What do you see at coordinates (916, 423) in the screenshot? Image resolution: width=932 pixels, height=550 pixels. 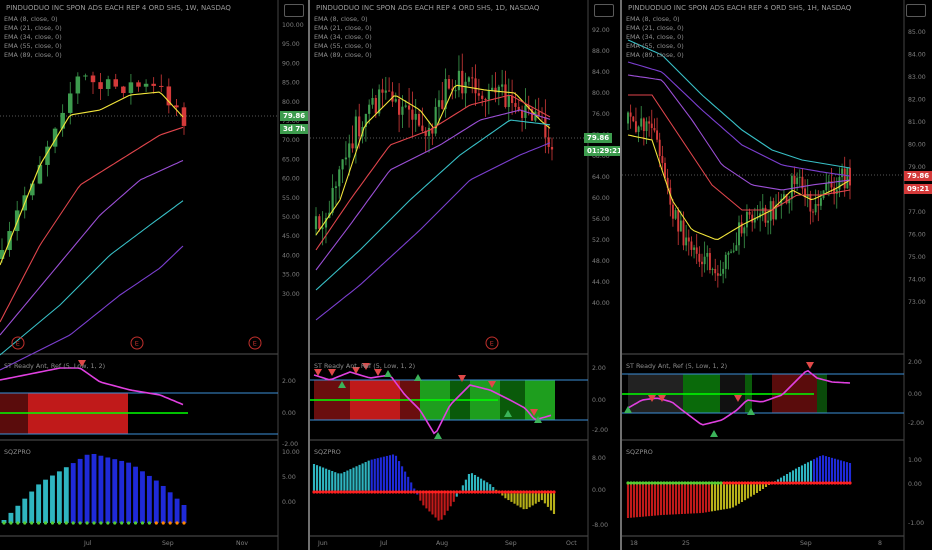 I see `oscillator-axis-label: -2.00` at bounding box center [916, 423].